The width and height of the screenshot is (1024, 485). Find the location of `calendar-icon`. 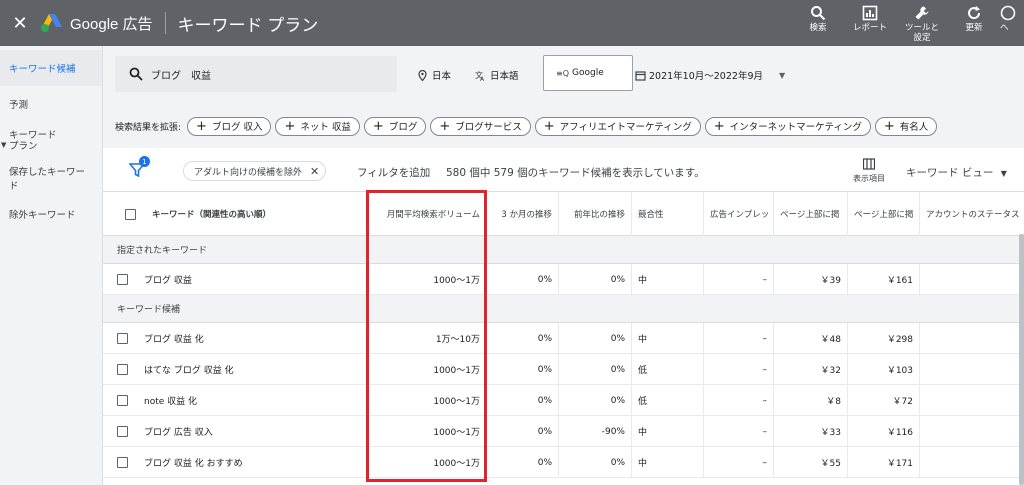

calendar-icon is located at coordinates (640, 75).